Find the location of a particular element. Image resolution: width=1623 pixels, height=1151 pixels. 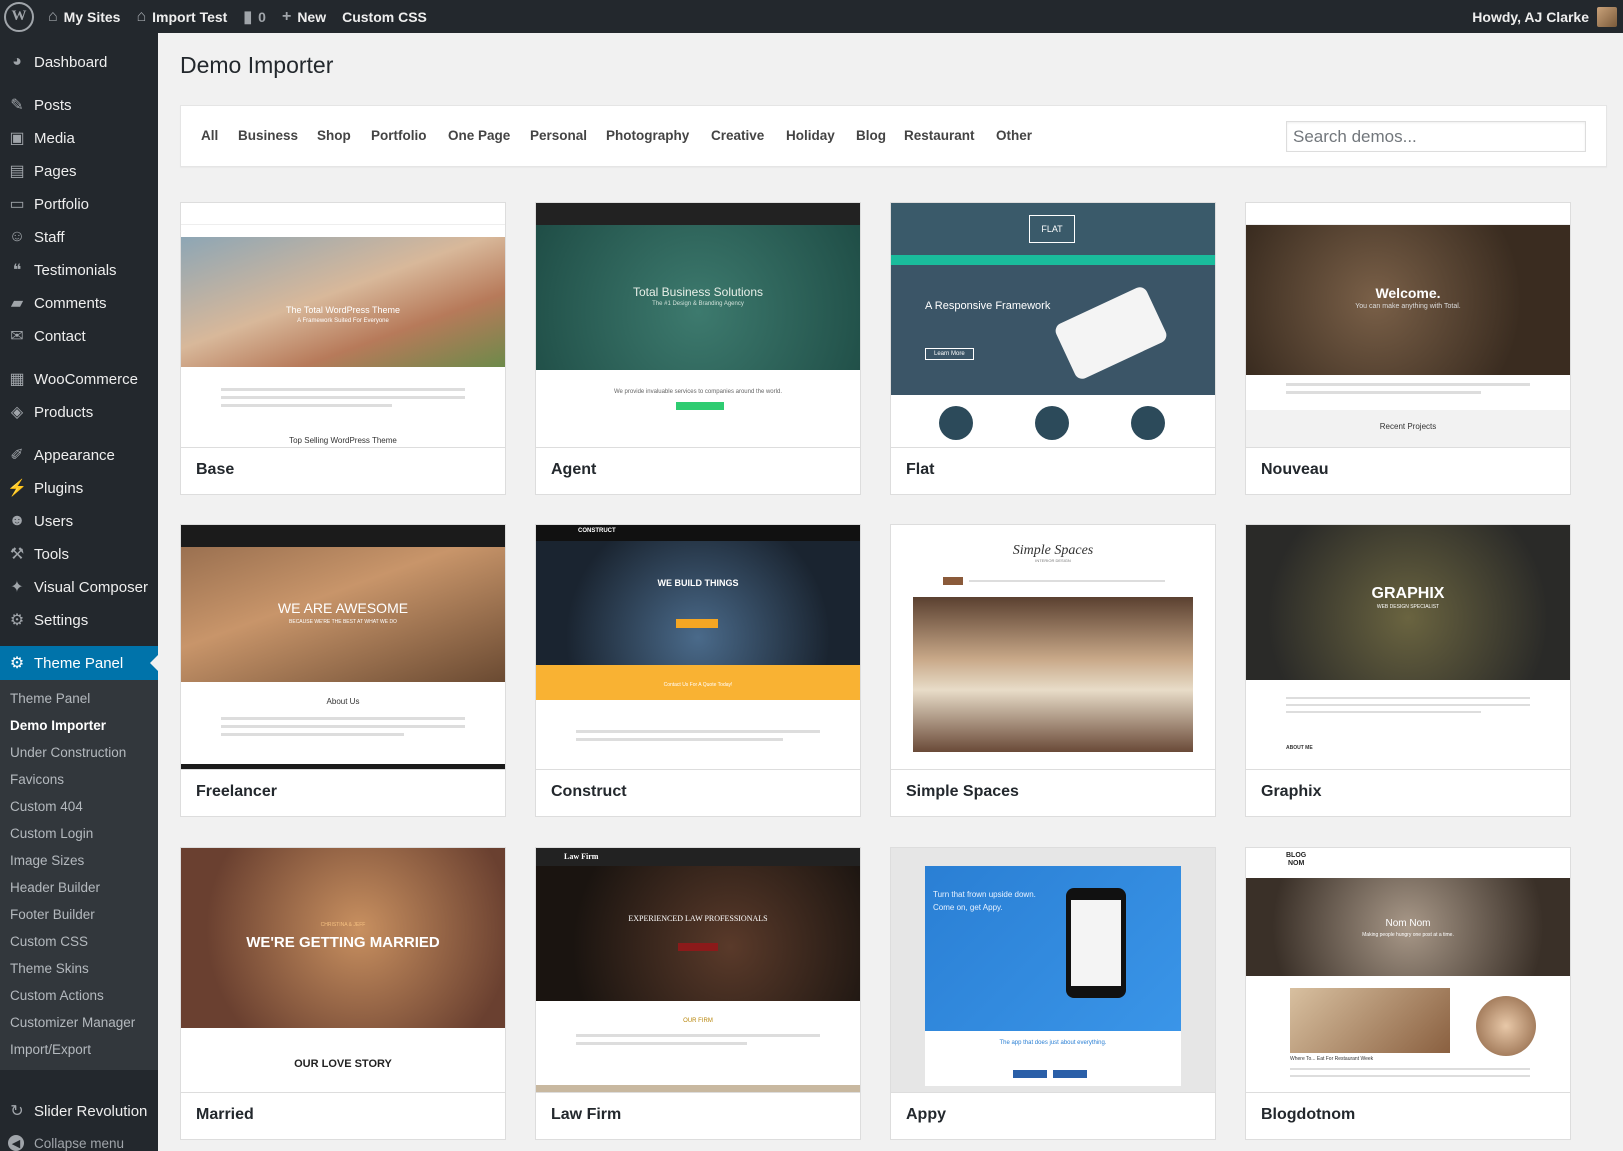

filter-holiday: Holiday is located at coordinates (810, 135).